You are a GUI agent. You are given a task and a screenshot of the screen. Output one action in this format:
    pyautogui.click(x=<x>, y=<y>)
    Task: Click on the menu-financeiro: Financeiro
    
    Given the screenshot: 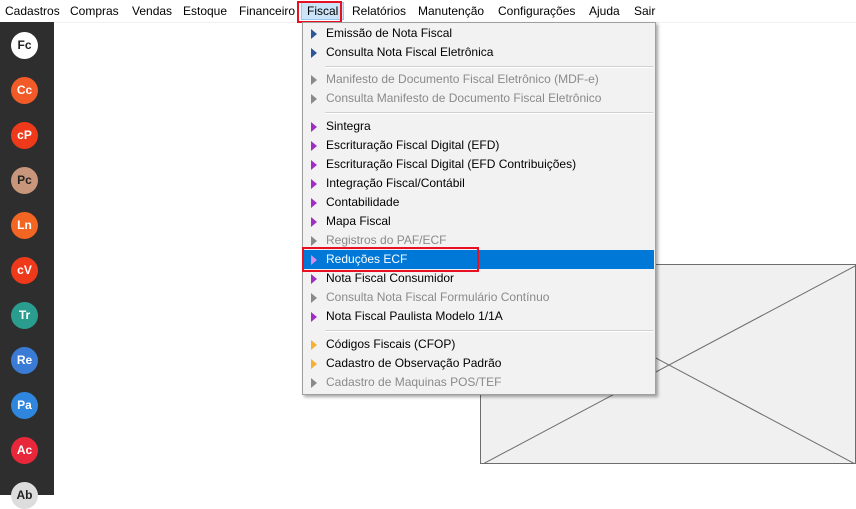 What is the action you would take?
    pyautogui.click(x=267, y=11)
    